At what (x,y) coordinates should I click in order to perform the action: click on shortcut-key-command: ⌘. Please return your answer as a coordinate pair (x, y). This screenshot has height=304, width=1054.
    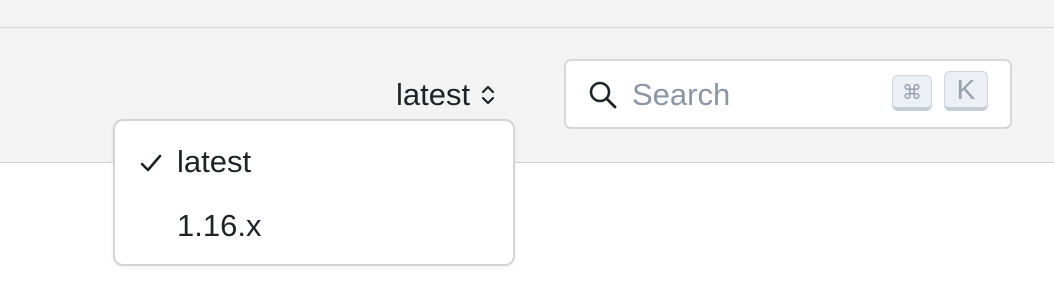
    Looking at the image, I should click on (912, 93).